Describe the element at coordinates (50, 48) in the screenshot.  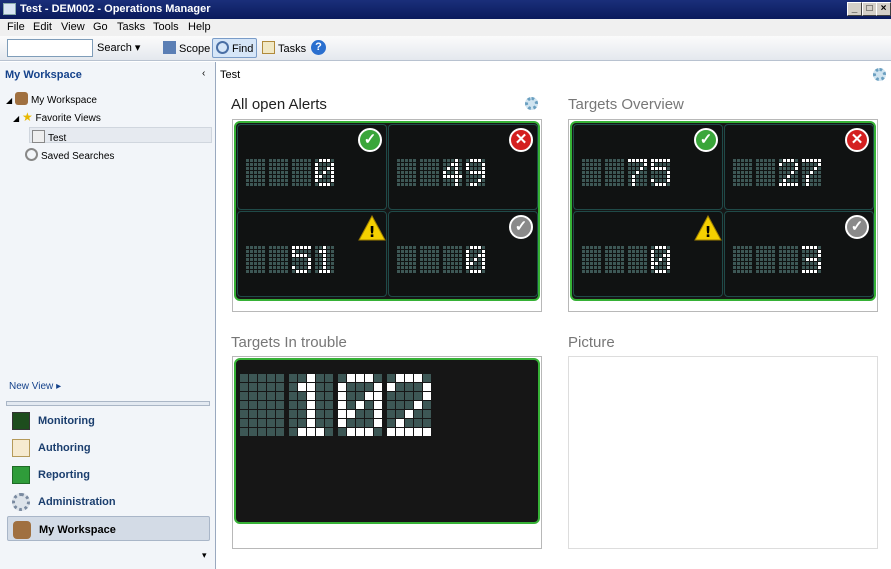
I see `search-input` at that location.